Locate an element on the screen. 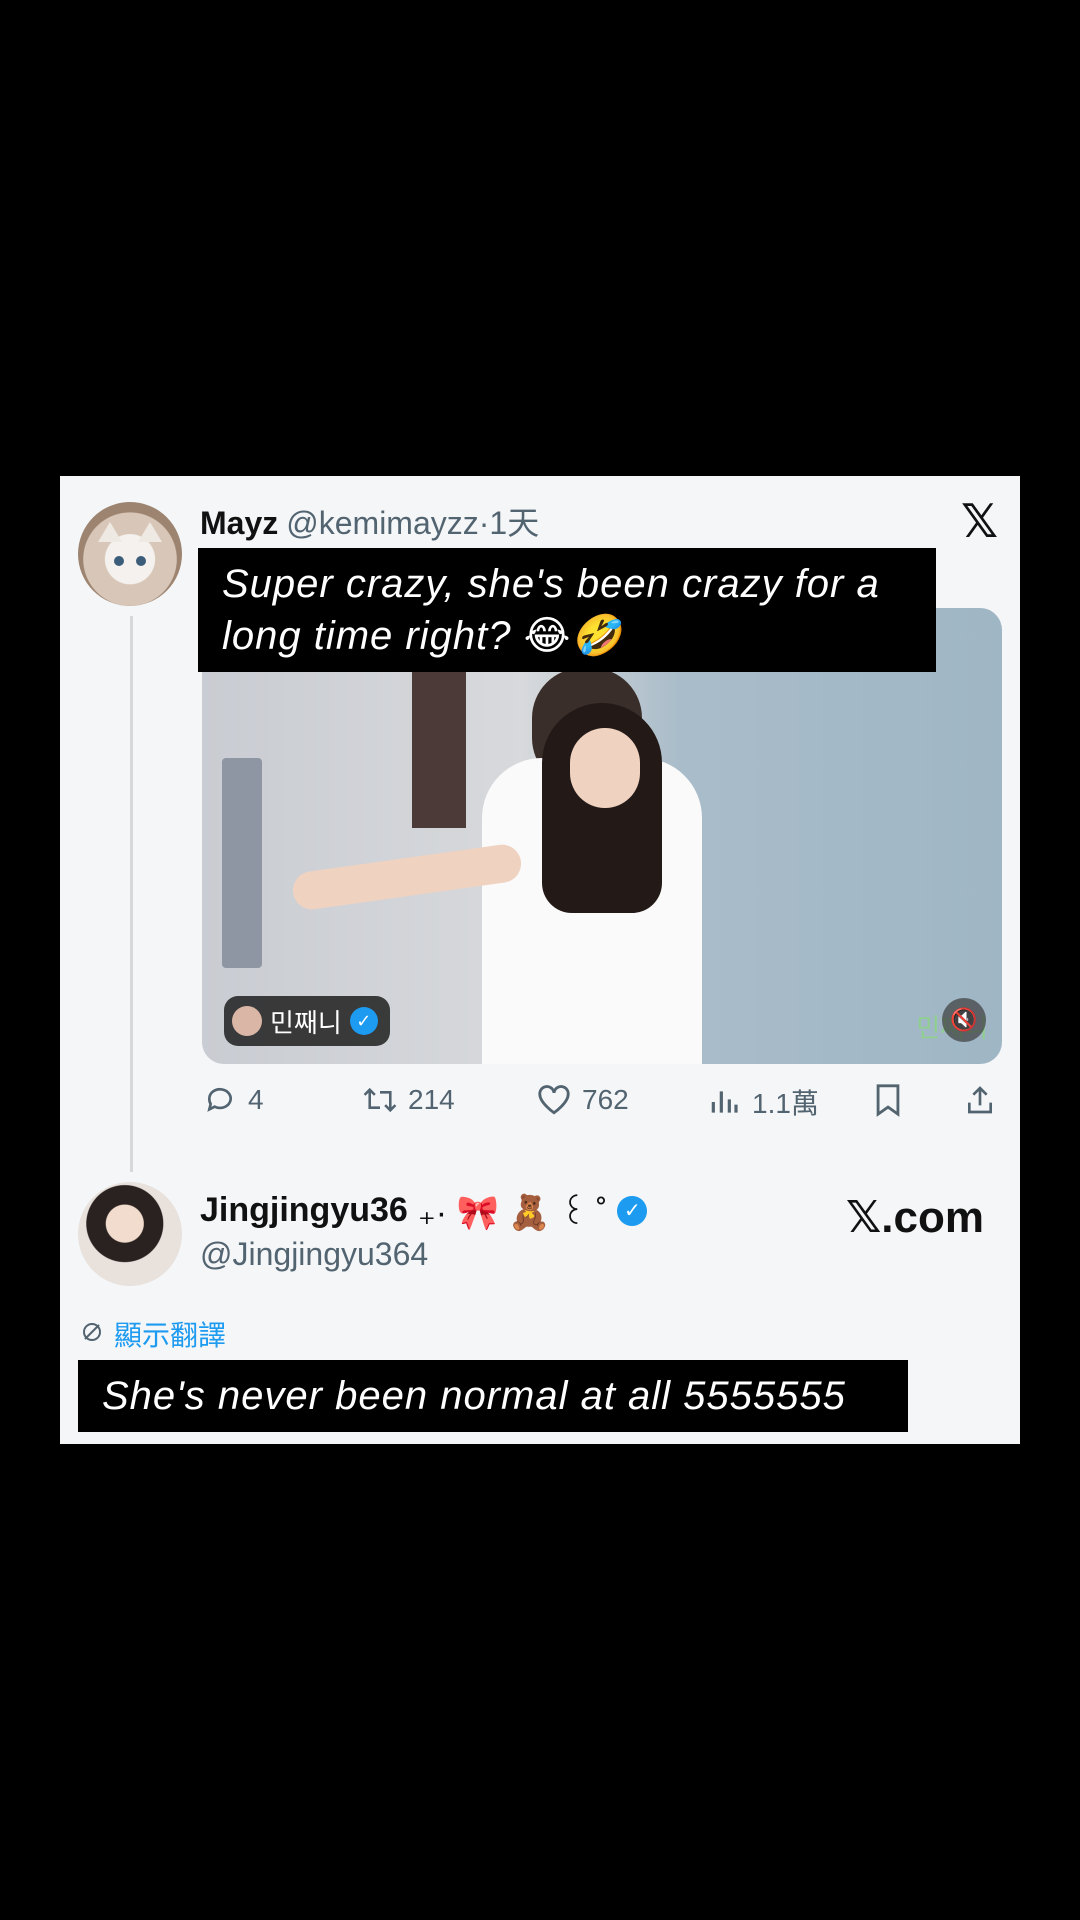 The image size is (1080, 1920). reply-count: 4 is located at coordinates (256, 1099).